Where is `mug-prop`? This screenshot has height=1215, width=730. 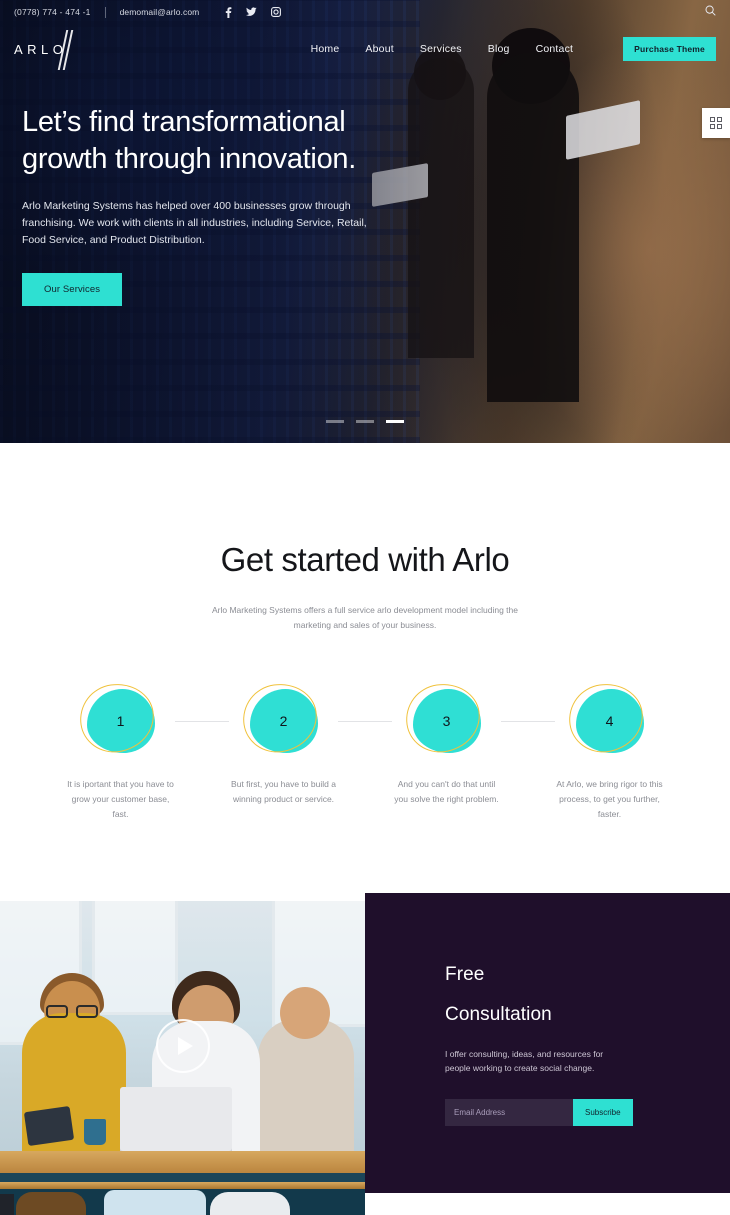
mug-prop is located at coordinates (95, 1132).